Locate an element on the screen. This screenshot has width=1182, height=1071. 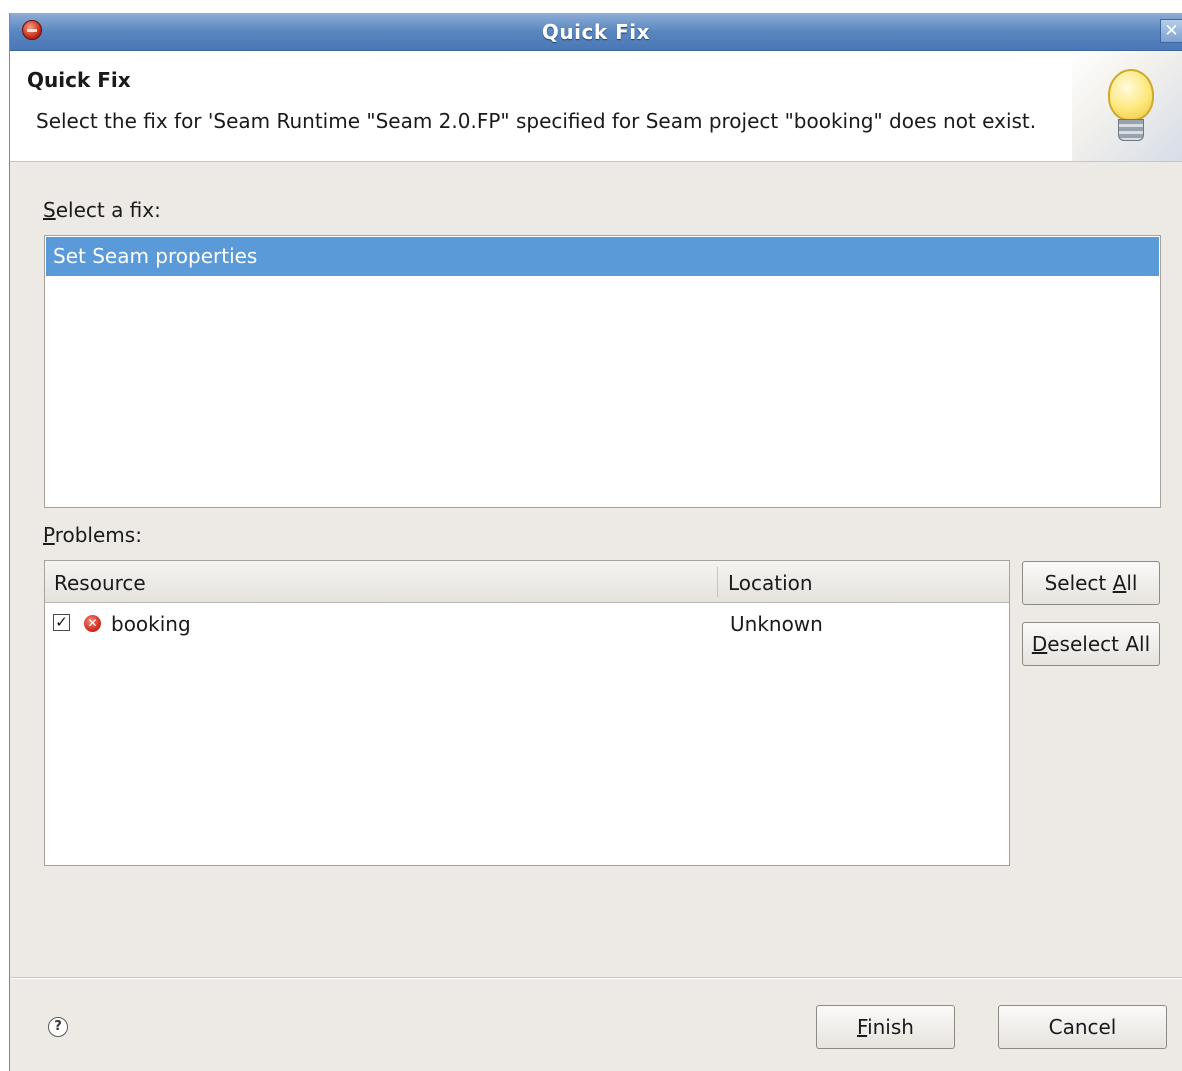
error-icon: ✕ is located at coordinates (92, 623).